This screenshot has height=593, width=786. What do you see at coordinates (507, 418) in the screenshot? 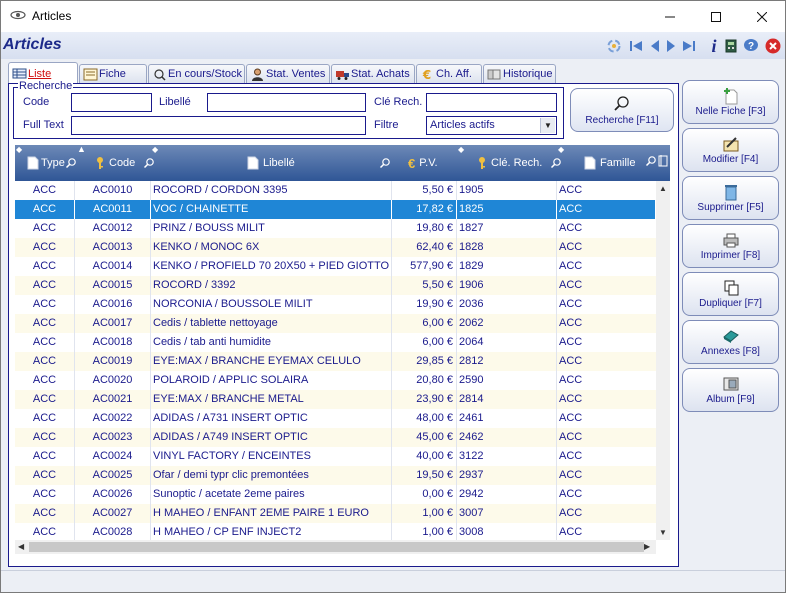
I see `cell-cle-rech: 2461` at bounding box center [507, 418].